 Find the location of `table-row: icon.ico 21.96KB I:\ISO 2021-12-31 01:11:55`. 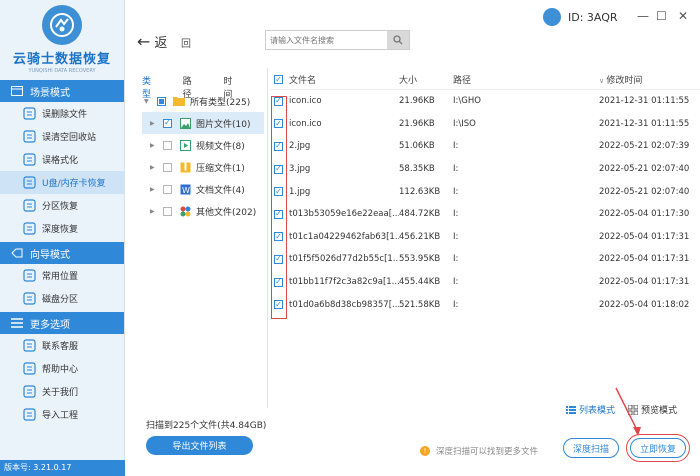

table-row: icon.ico 21.96KB I:\ISO 2021-12-31 01:11:55 is located at coordinates (485, 124).